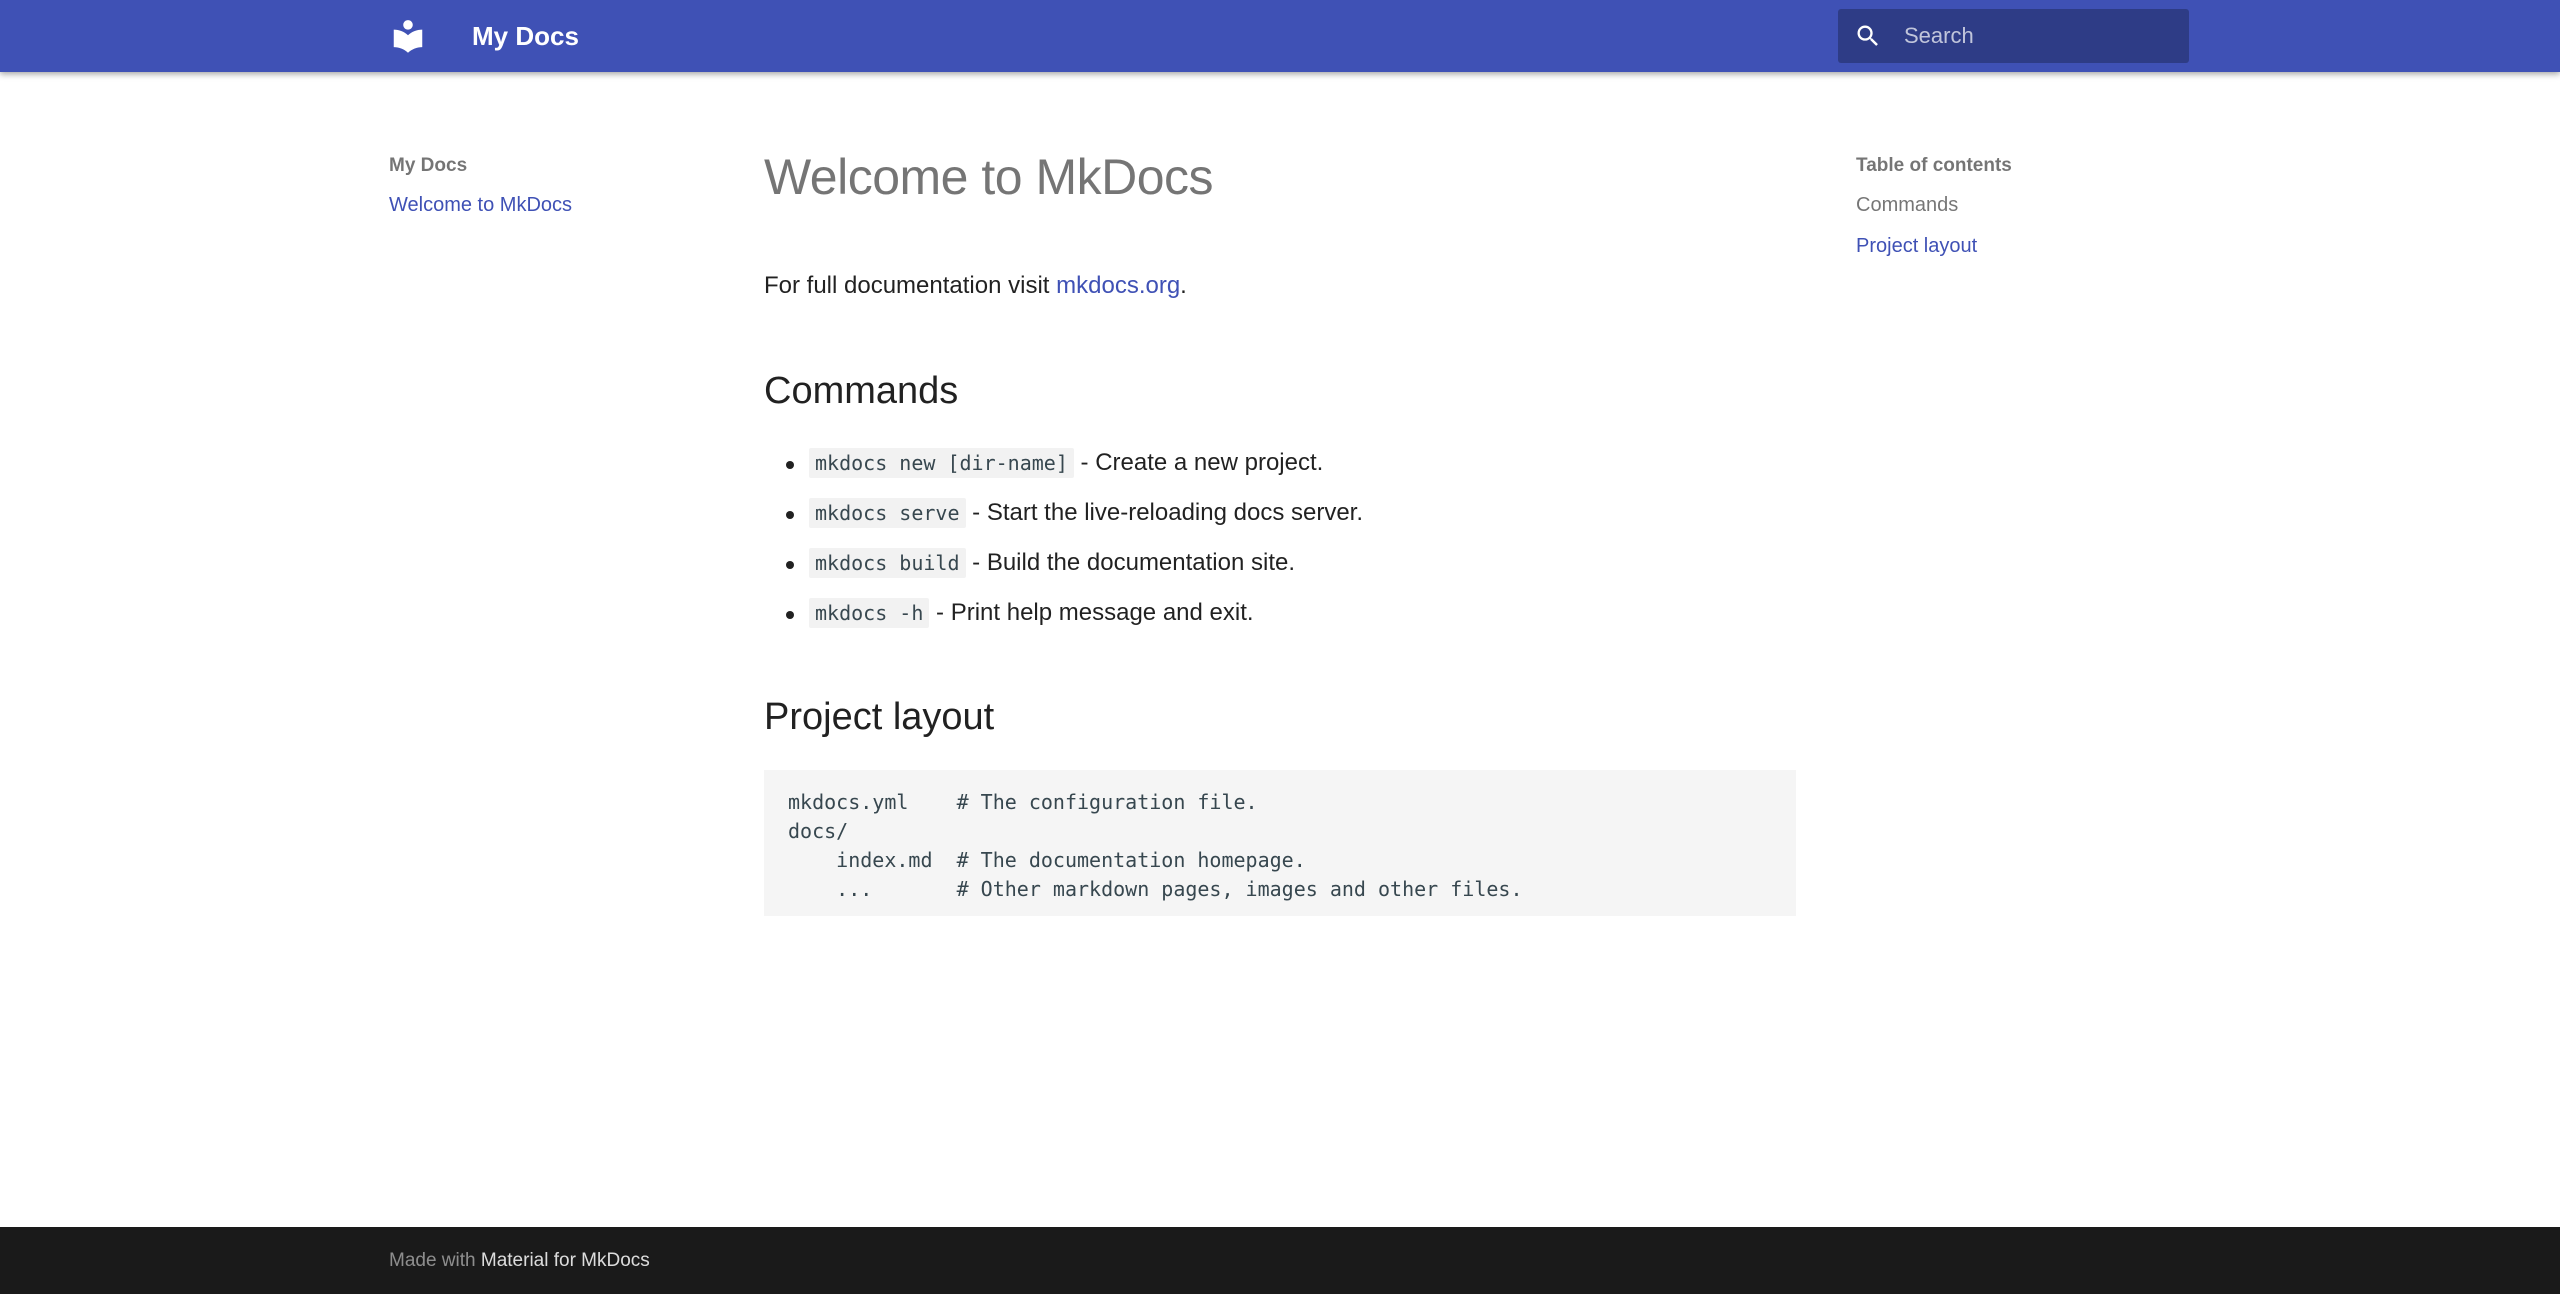 This screenshot has height=1294, width=2560. What do you see at coordinates (941, 463) in the screenshot?
I see `command-code: mkdocs new [dir-name]` at bounding box center [941, 463].